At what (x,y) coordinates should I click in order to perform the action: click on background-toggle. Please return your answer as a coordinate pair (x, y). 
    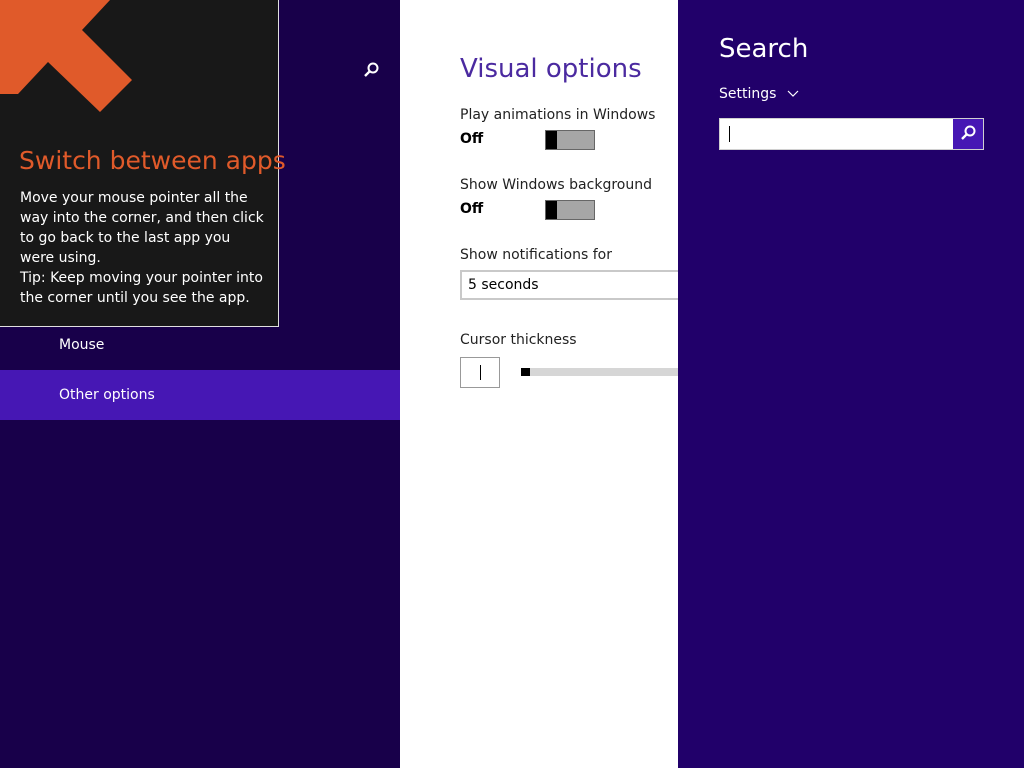
    Looking at the image, I should click on (570, 210).